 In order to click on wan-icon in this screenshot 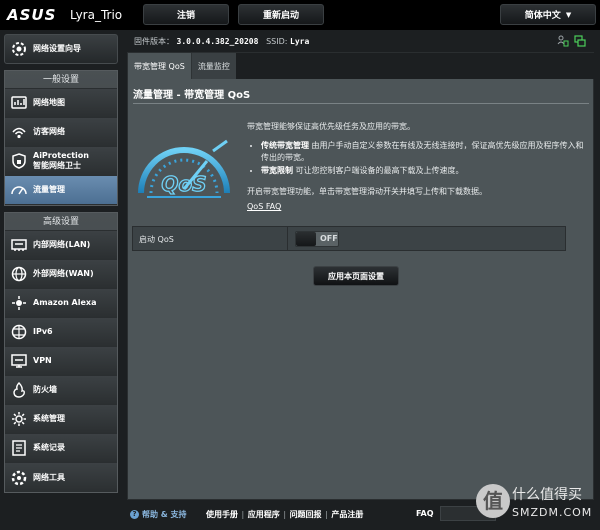, I will do `click(19, 274)`.